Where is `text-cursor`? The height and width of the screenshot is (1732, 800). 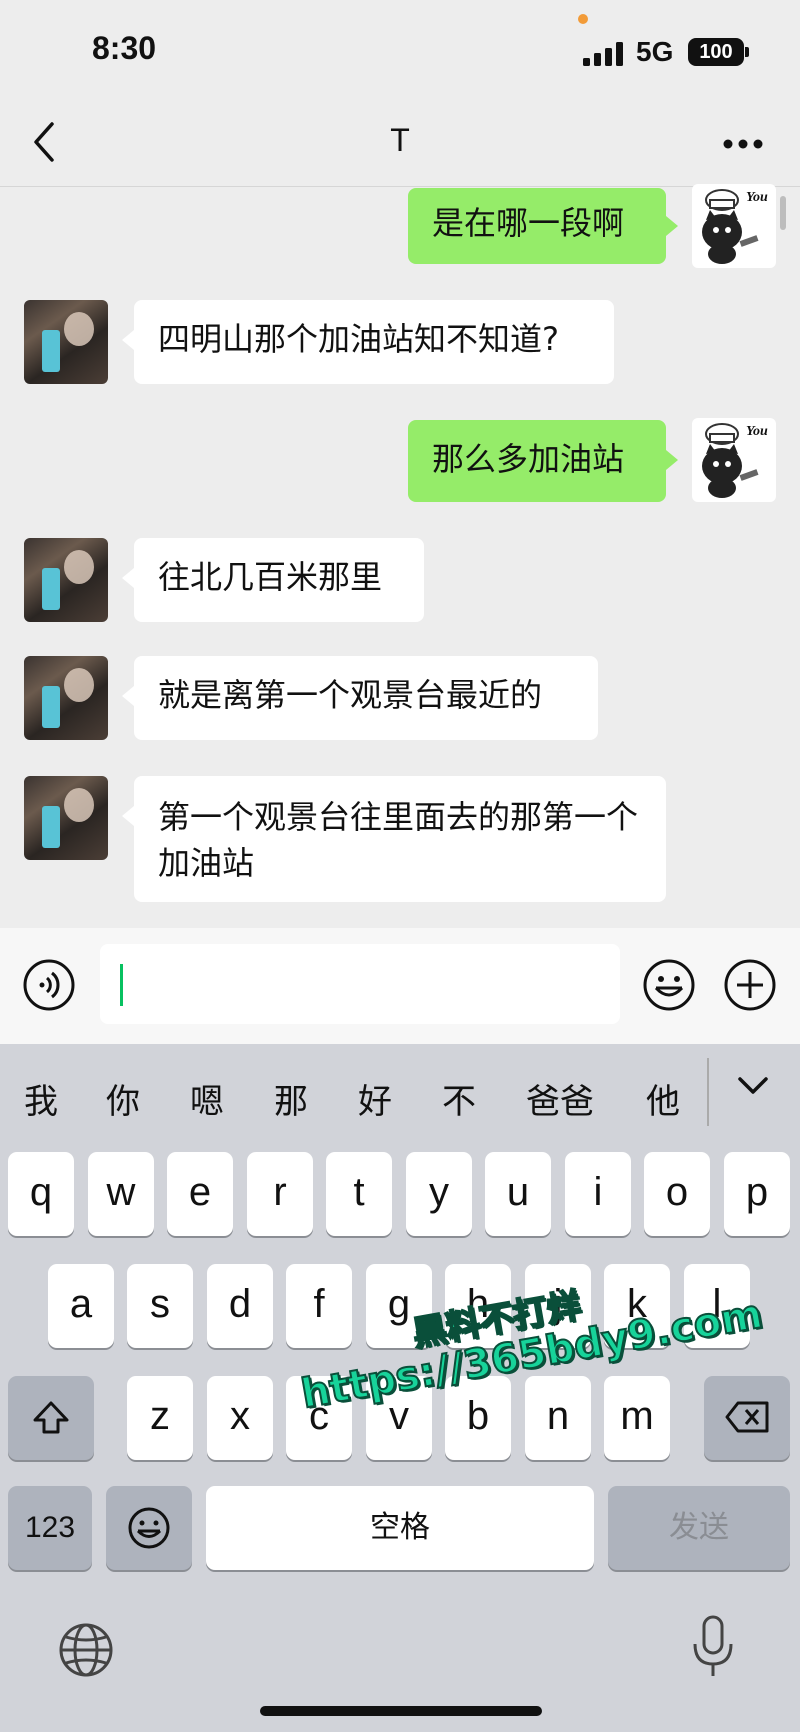 text-cursor is located at coordinates (121, 985).